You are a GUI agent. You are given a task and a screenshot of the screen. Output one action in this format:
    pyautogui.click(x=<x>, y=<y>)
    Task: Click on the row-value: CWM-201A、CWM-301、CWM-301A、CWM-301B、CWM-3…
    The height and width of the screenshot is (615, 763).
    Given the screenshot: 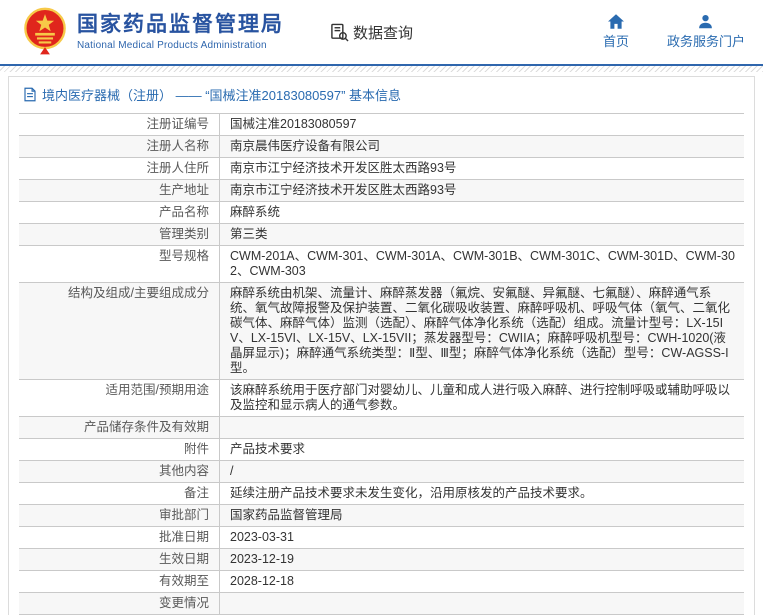 What is the action you would take?
    pyautogui.click(x=482, y=263)
    